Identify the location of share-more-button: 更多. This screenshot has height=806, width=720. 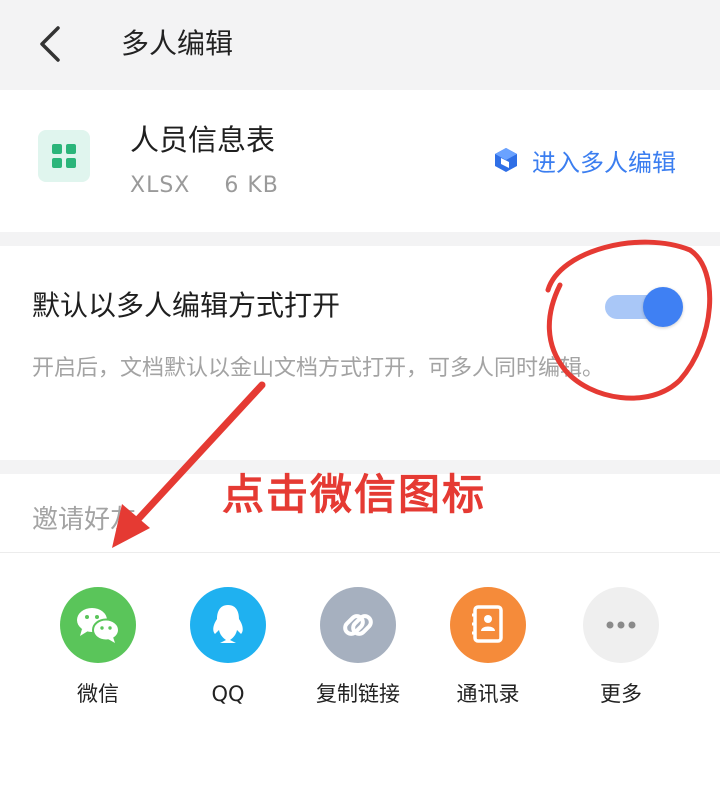
(621, 648).